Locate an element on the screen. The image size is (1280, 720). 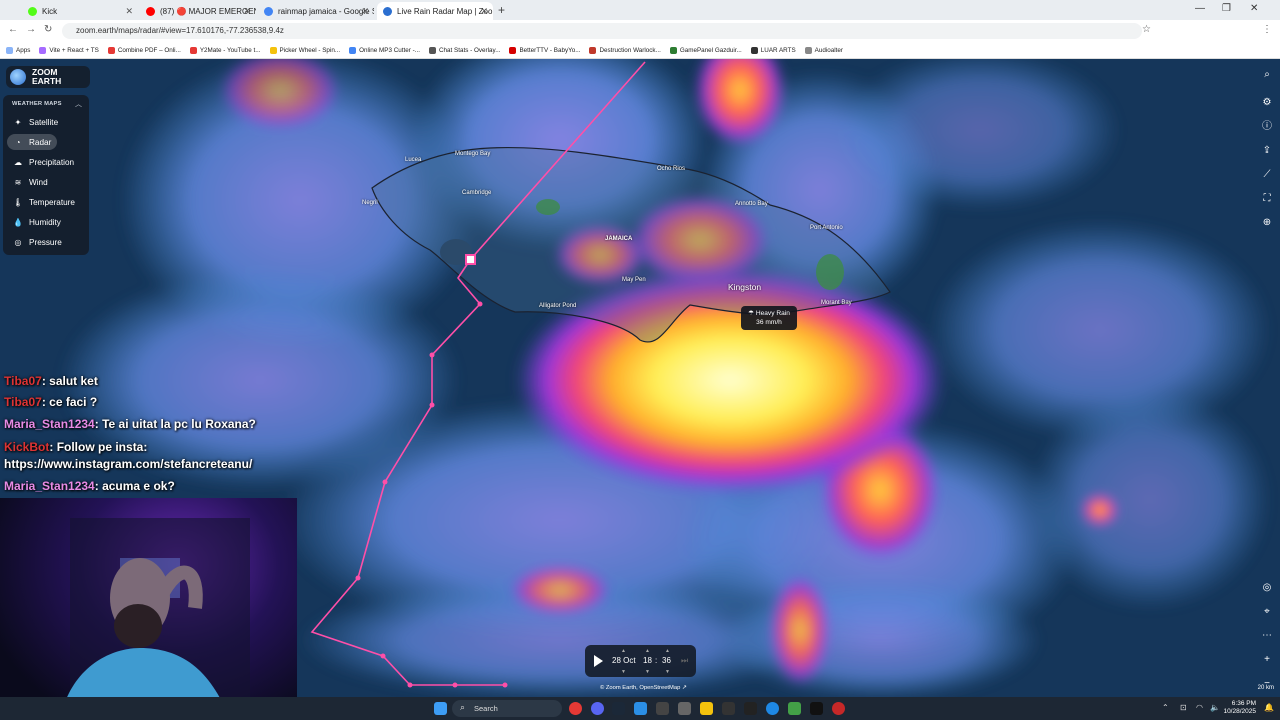
layer-item-wind: ≋ Wind is located at coordinates (46, 182).